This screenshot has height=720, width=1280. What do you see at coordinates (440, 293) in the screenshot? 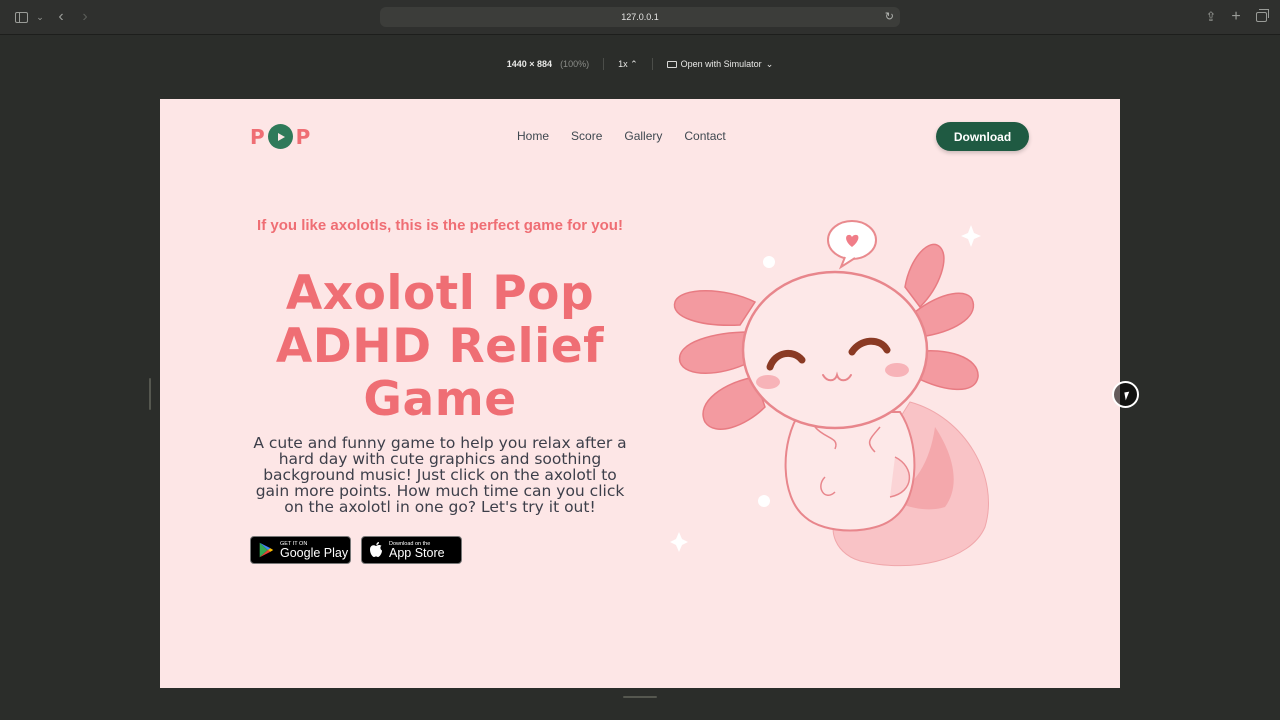
I see `headline-line: Axolotl Pop` at bounding box center [440, 293].